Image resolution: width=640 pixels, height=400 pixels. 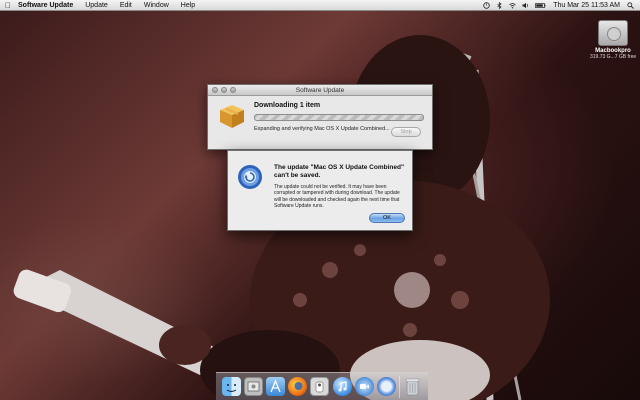 I want to click on desktop-drive: Macbookpro 319.73 G...7 GB free, so click(x=613, y=40).